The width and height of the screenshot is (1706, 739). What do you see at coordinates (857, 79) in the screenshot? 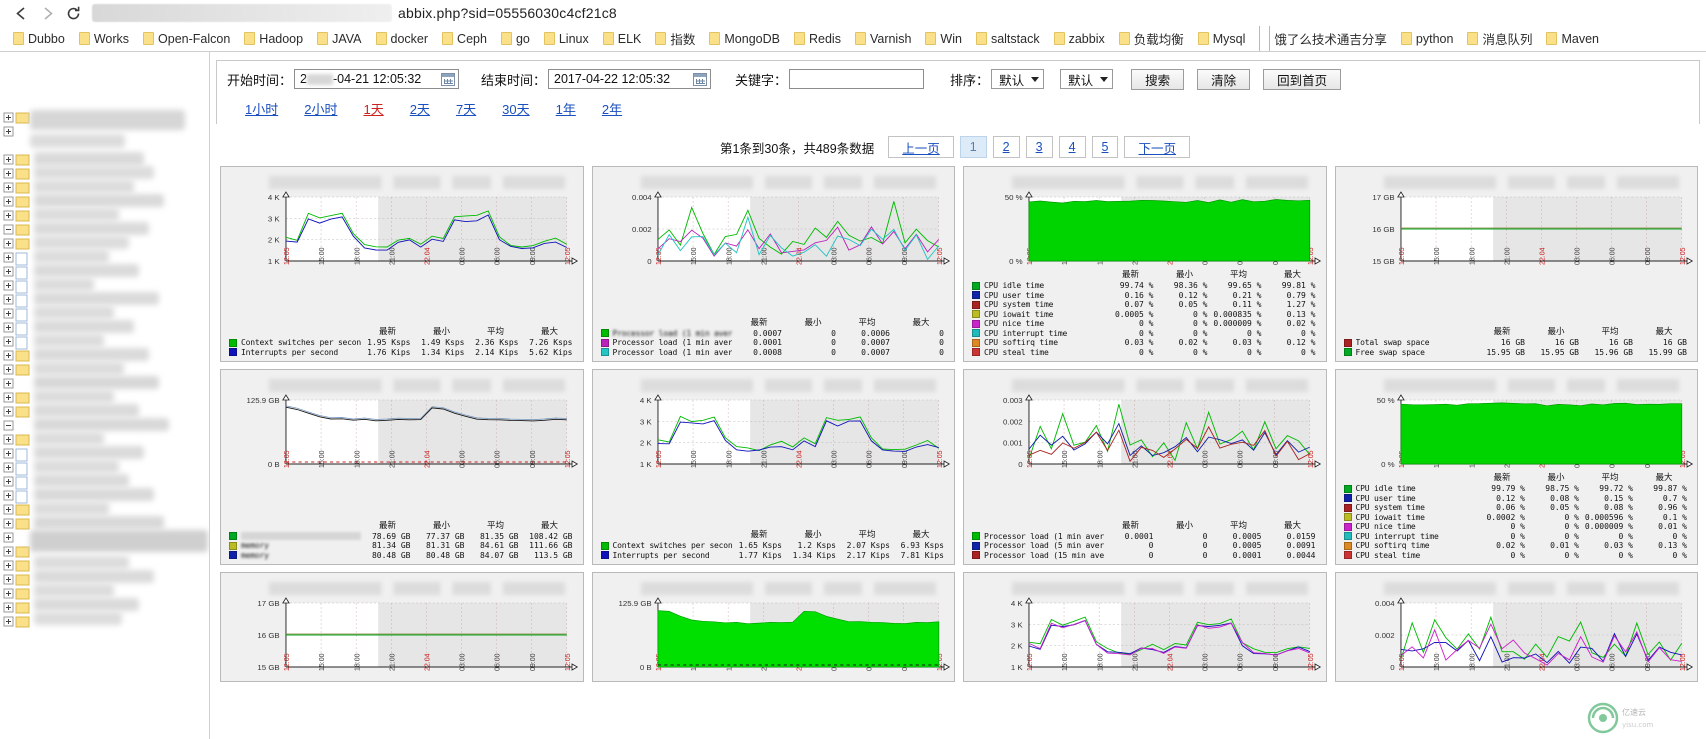
I see `keyword-input` at bounding box center [857, 79].